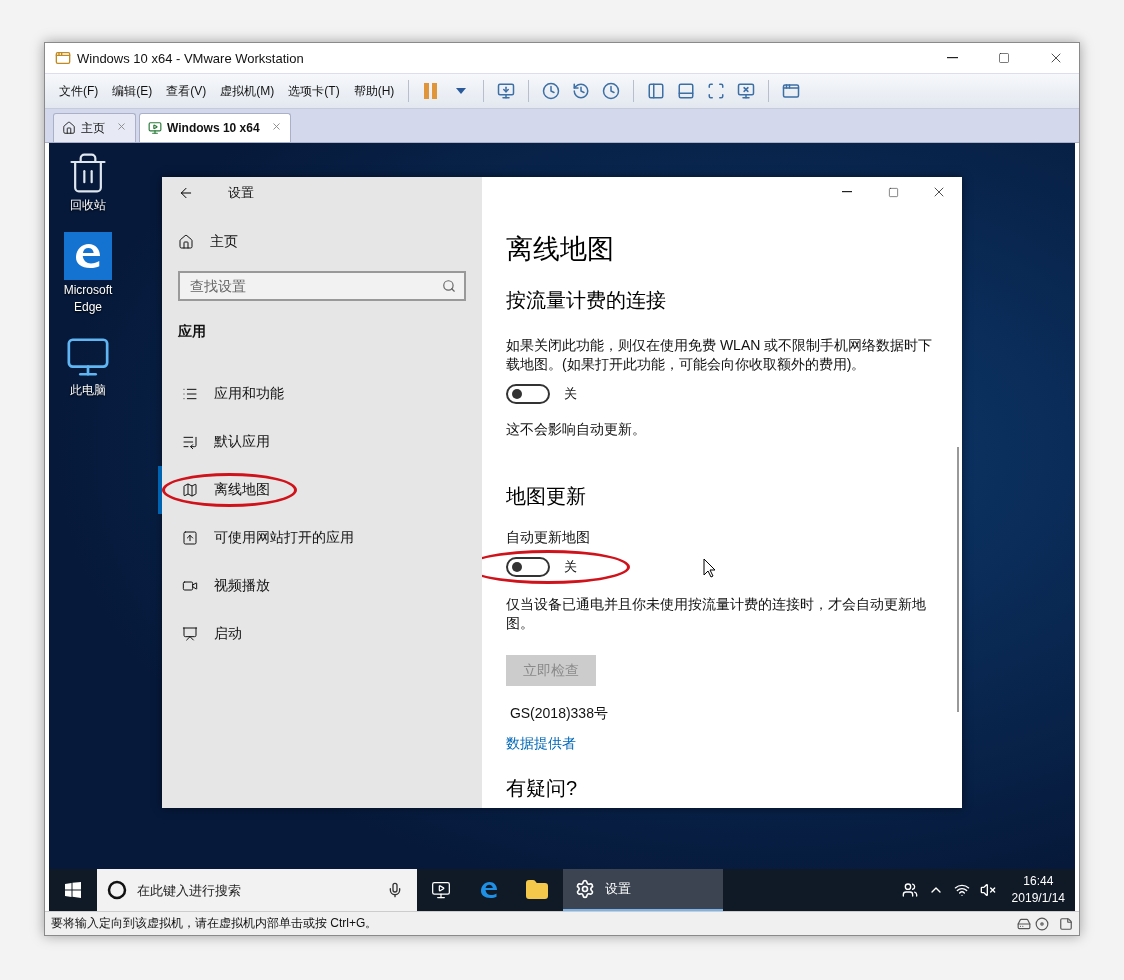  Describe the element at coordinates (94, 127) in the screenshot. I see `tab: 主页` at that location.